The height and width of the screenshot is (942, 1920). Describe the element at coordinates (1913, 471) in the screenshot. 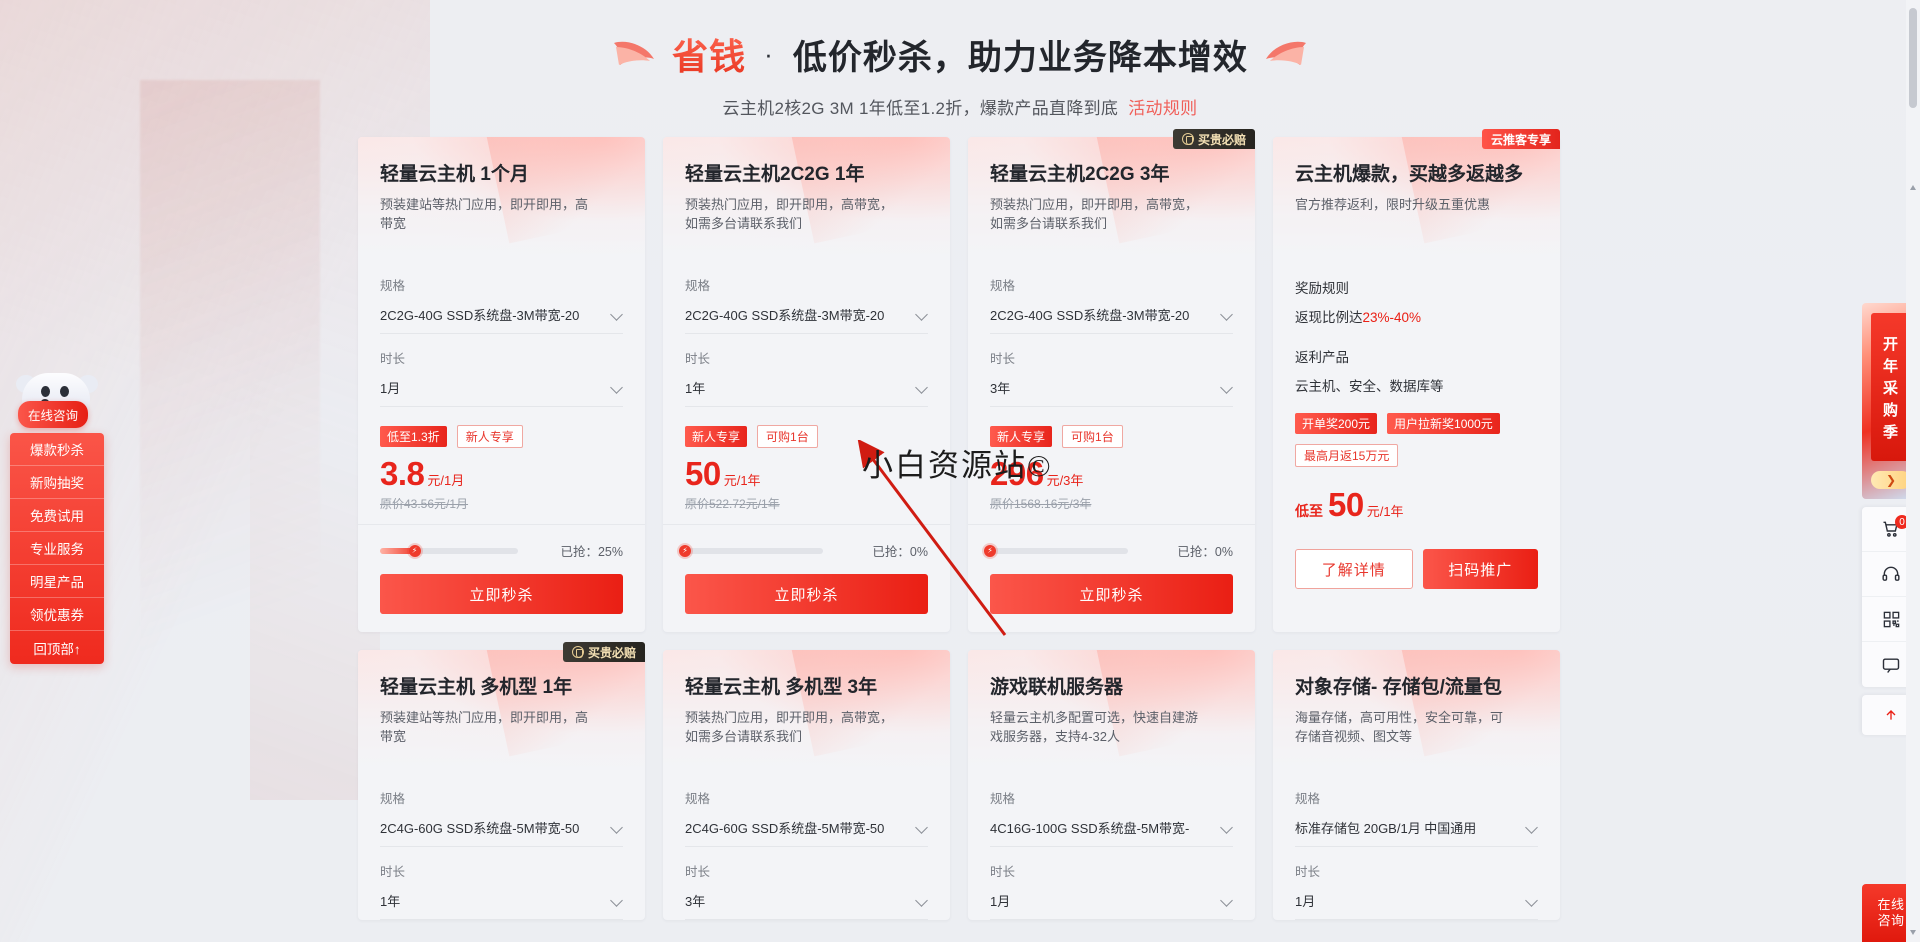

I see `page-scrollbar` at that location.